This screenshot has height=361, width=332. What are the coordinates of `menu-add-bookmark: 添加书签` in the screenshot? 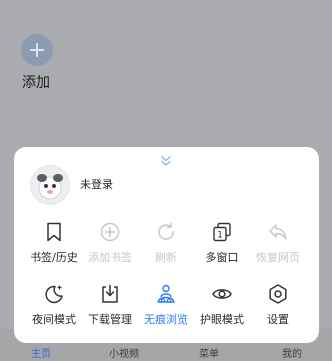 It's located at (110, 245).